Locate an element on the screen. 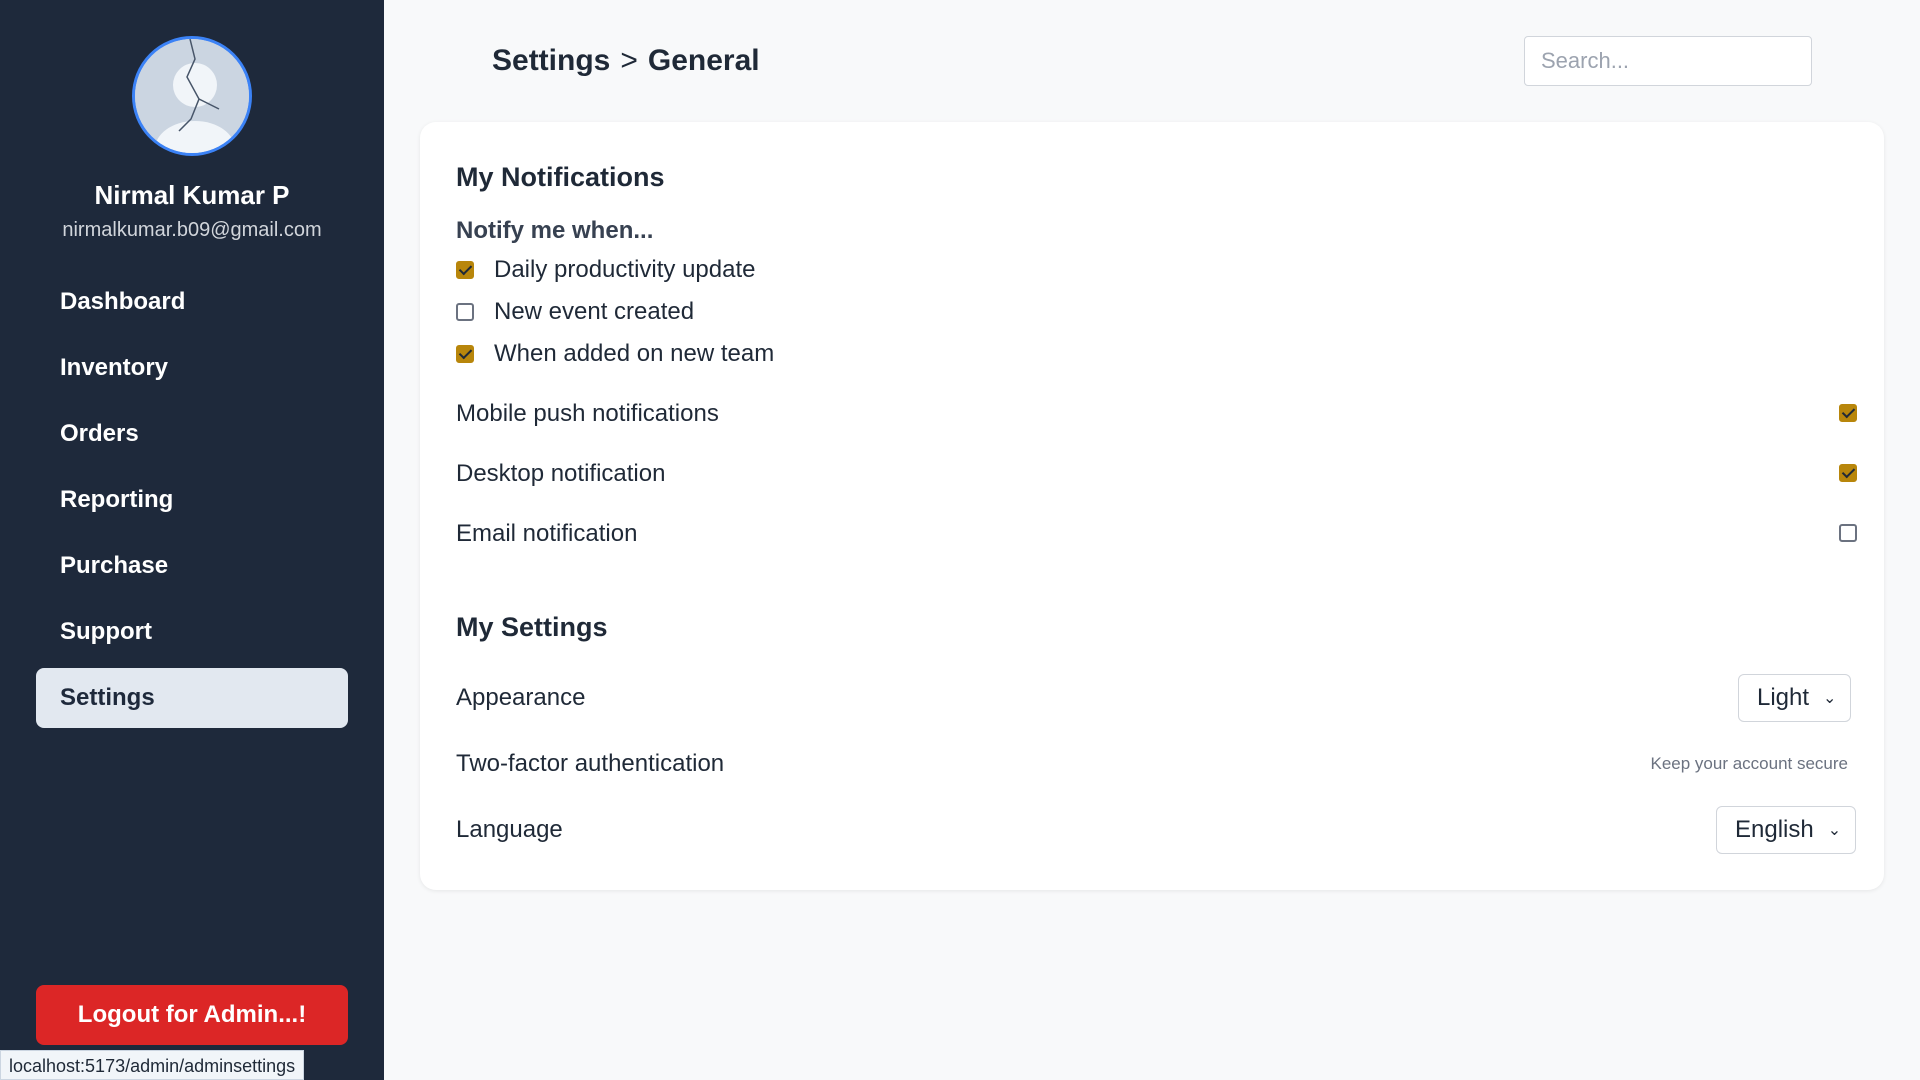 The image size is (1920, 1080). sidebar-item-purchase: Purchase is located at coordinates (192, 566).